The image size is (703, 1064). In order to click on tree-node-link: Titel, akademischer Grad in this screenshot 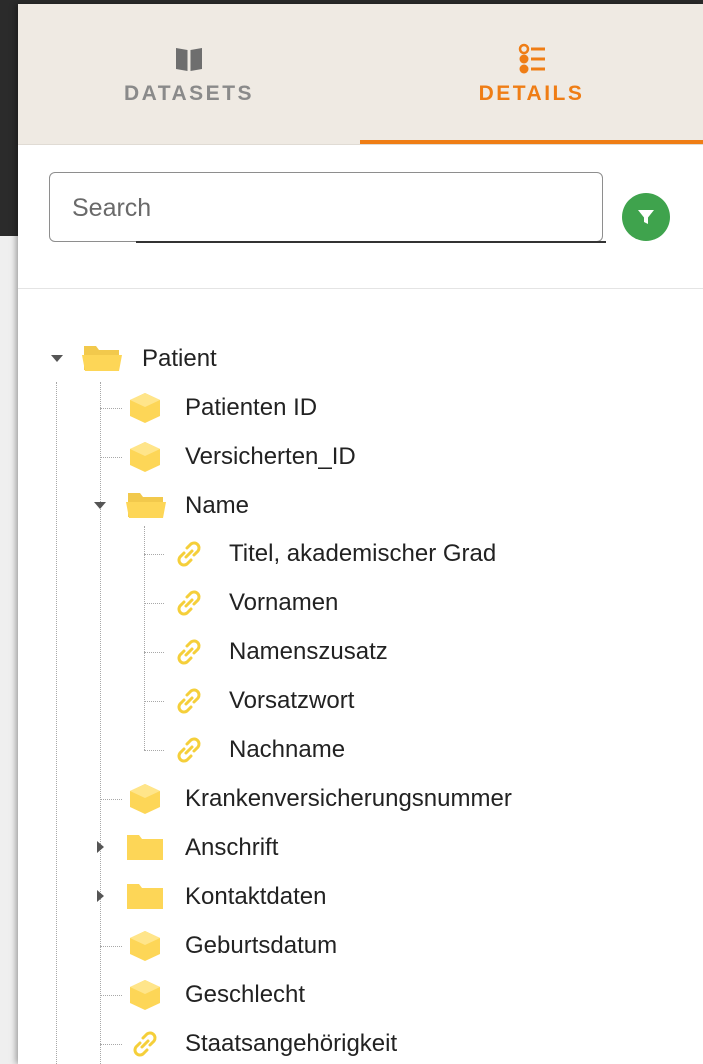, I will do `click(360, 553)`.